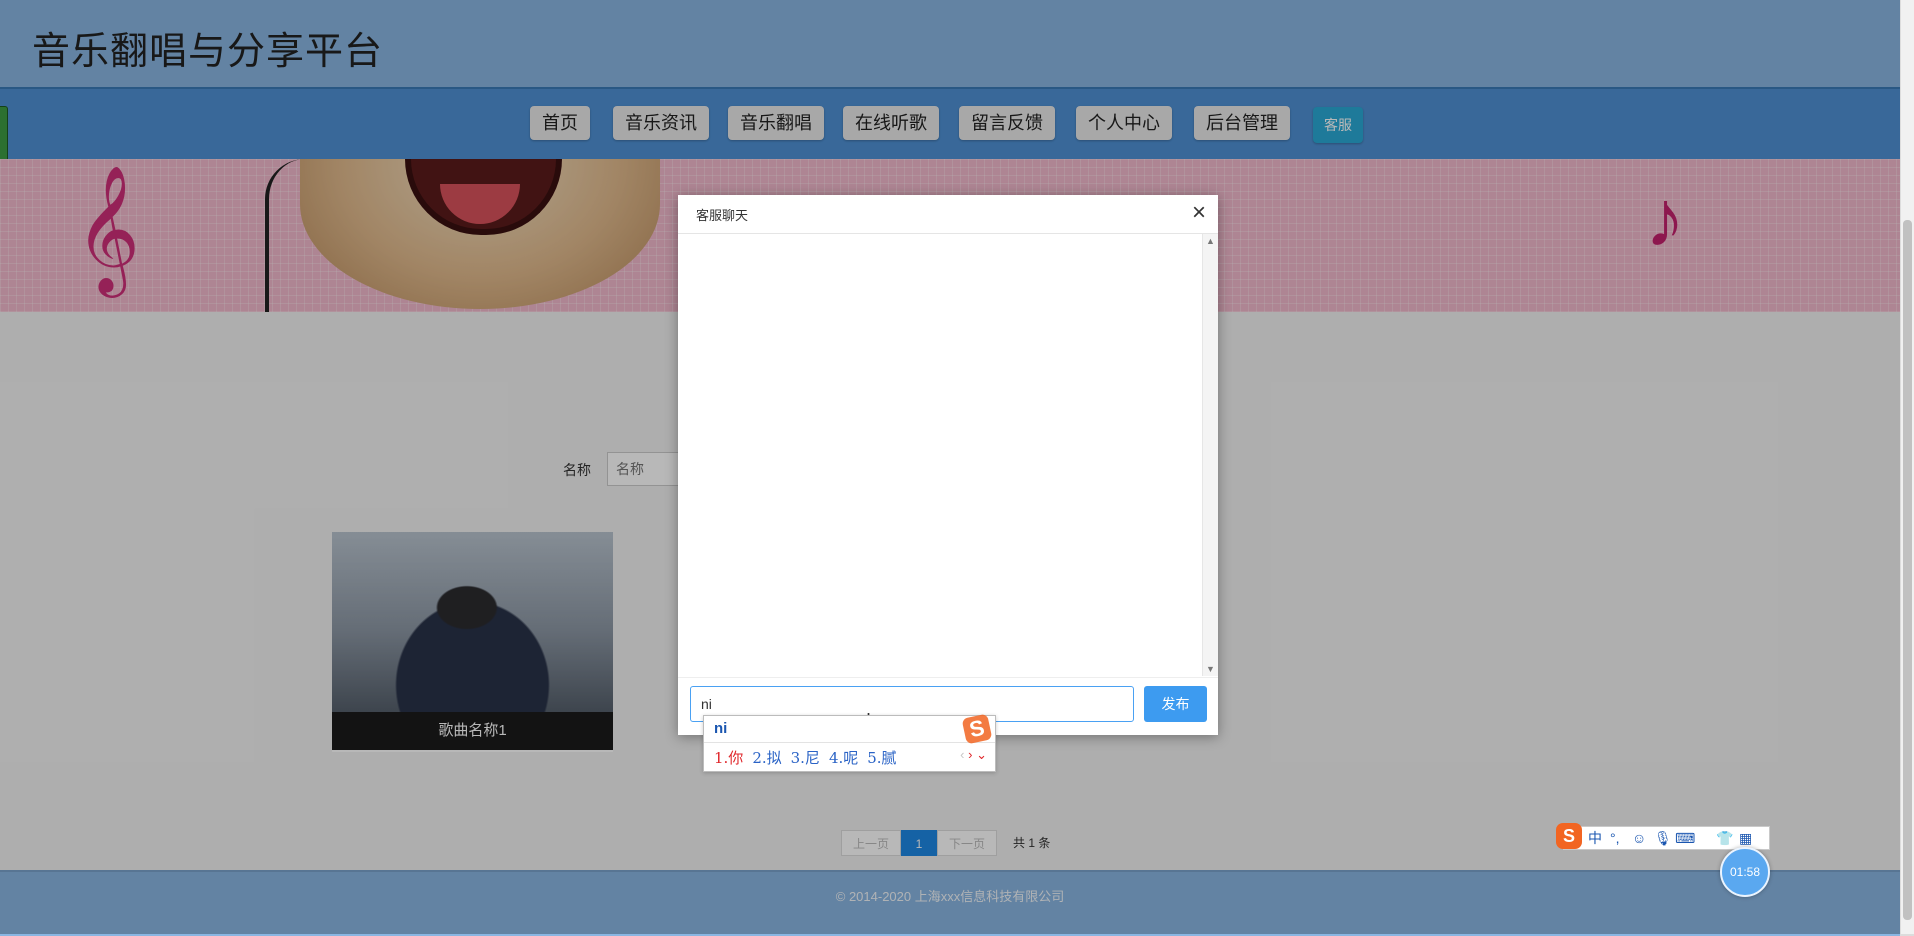 The image size is (1914, 936). I want to click on send-button: 发布, so click(1175, 704).